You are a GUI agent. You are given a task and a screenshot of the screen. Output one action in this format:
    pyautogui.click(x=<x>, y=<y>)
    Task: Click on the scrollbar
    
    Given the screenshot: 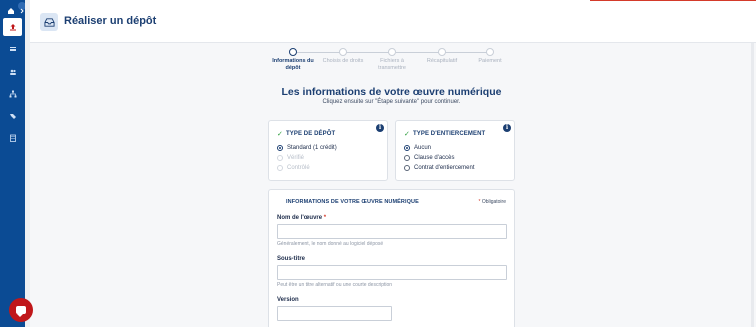 What is the action you would take?
    pyautogui.click(x=752, y=185)
    